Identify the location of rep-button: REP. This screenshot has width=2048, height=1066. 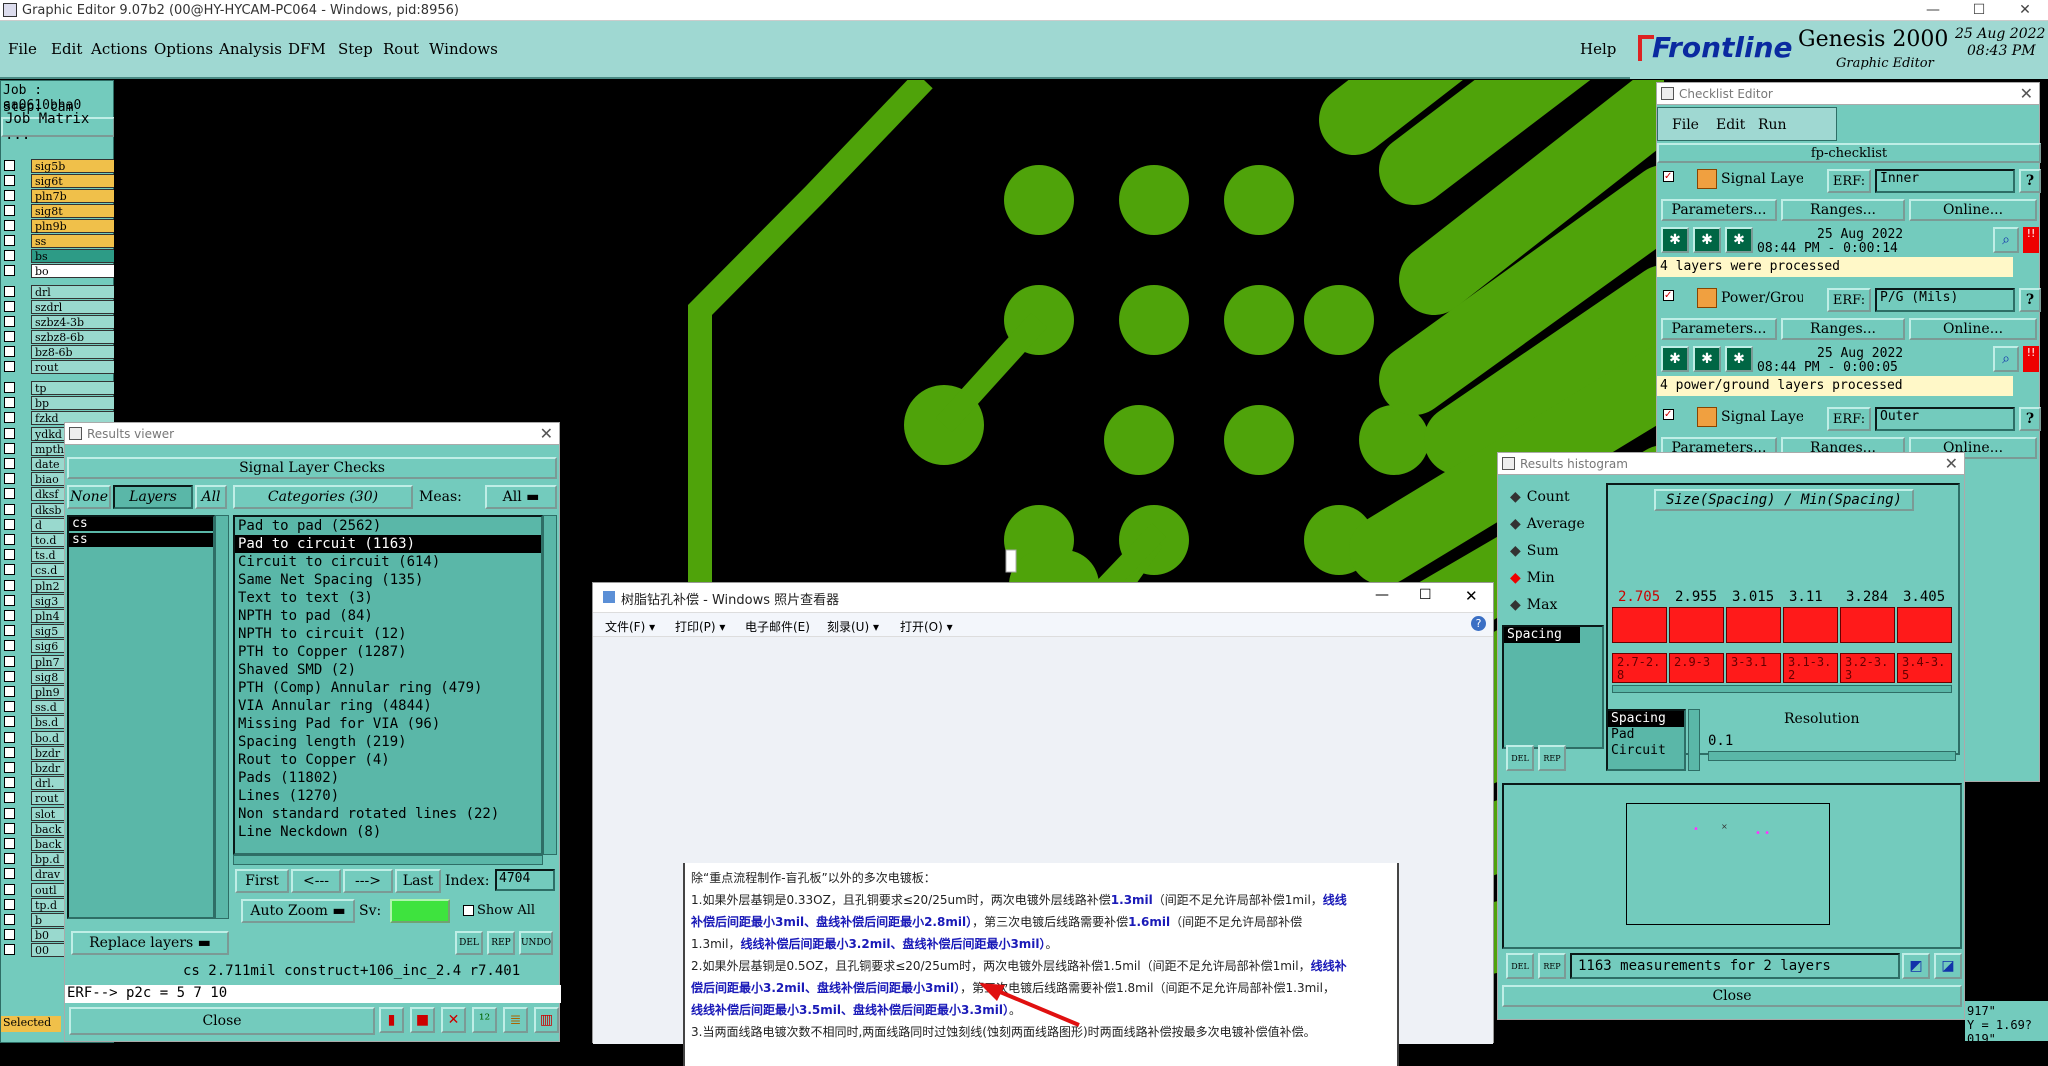
(501, 943).